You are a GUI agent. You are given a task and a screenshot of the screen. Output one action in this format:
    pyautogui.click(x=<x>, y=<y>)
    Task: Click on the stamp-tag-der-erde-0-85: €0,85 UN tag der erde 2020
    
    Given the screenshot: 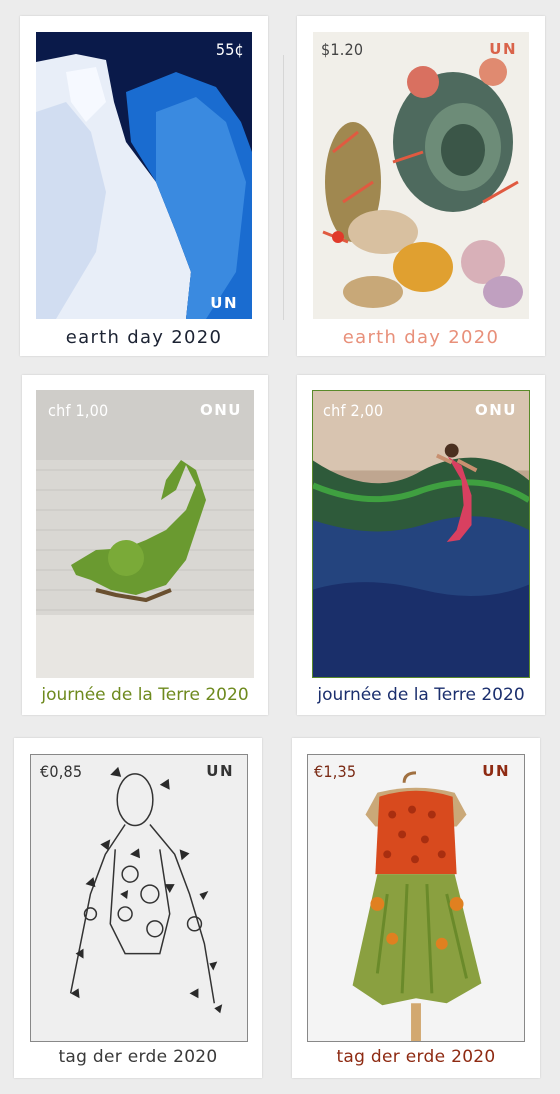 What is the action you would take?
    pyautogui.click(x=138, y=908)
    